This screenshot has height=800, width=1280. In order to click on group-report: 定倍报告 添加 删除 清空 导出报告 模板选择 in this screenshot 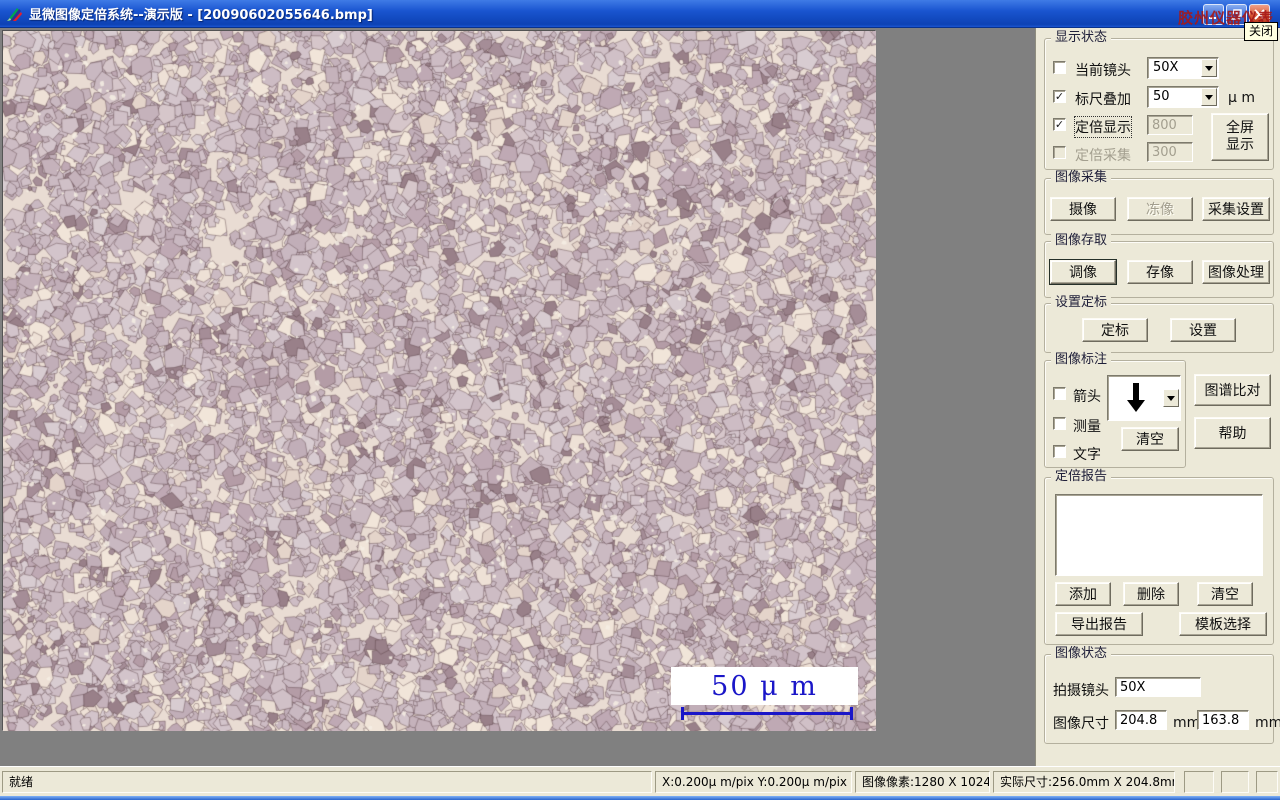, I will do `click(1159, 557)`.